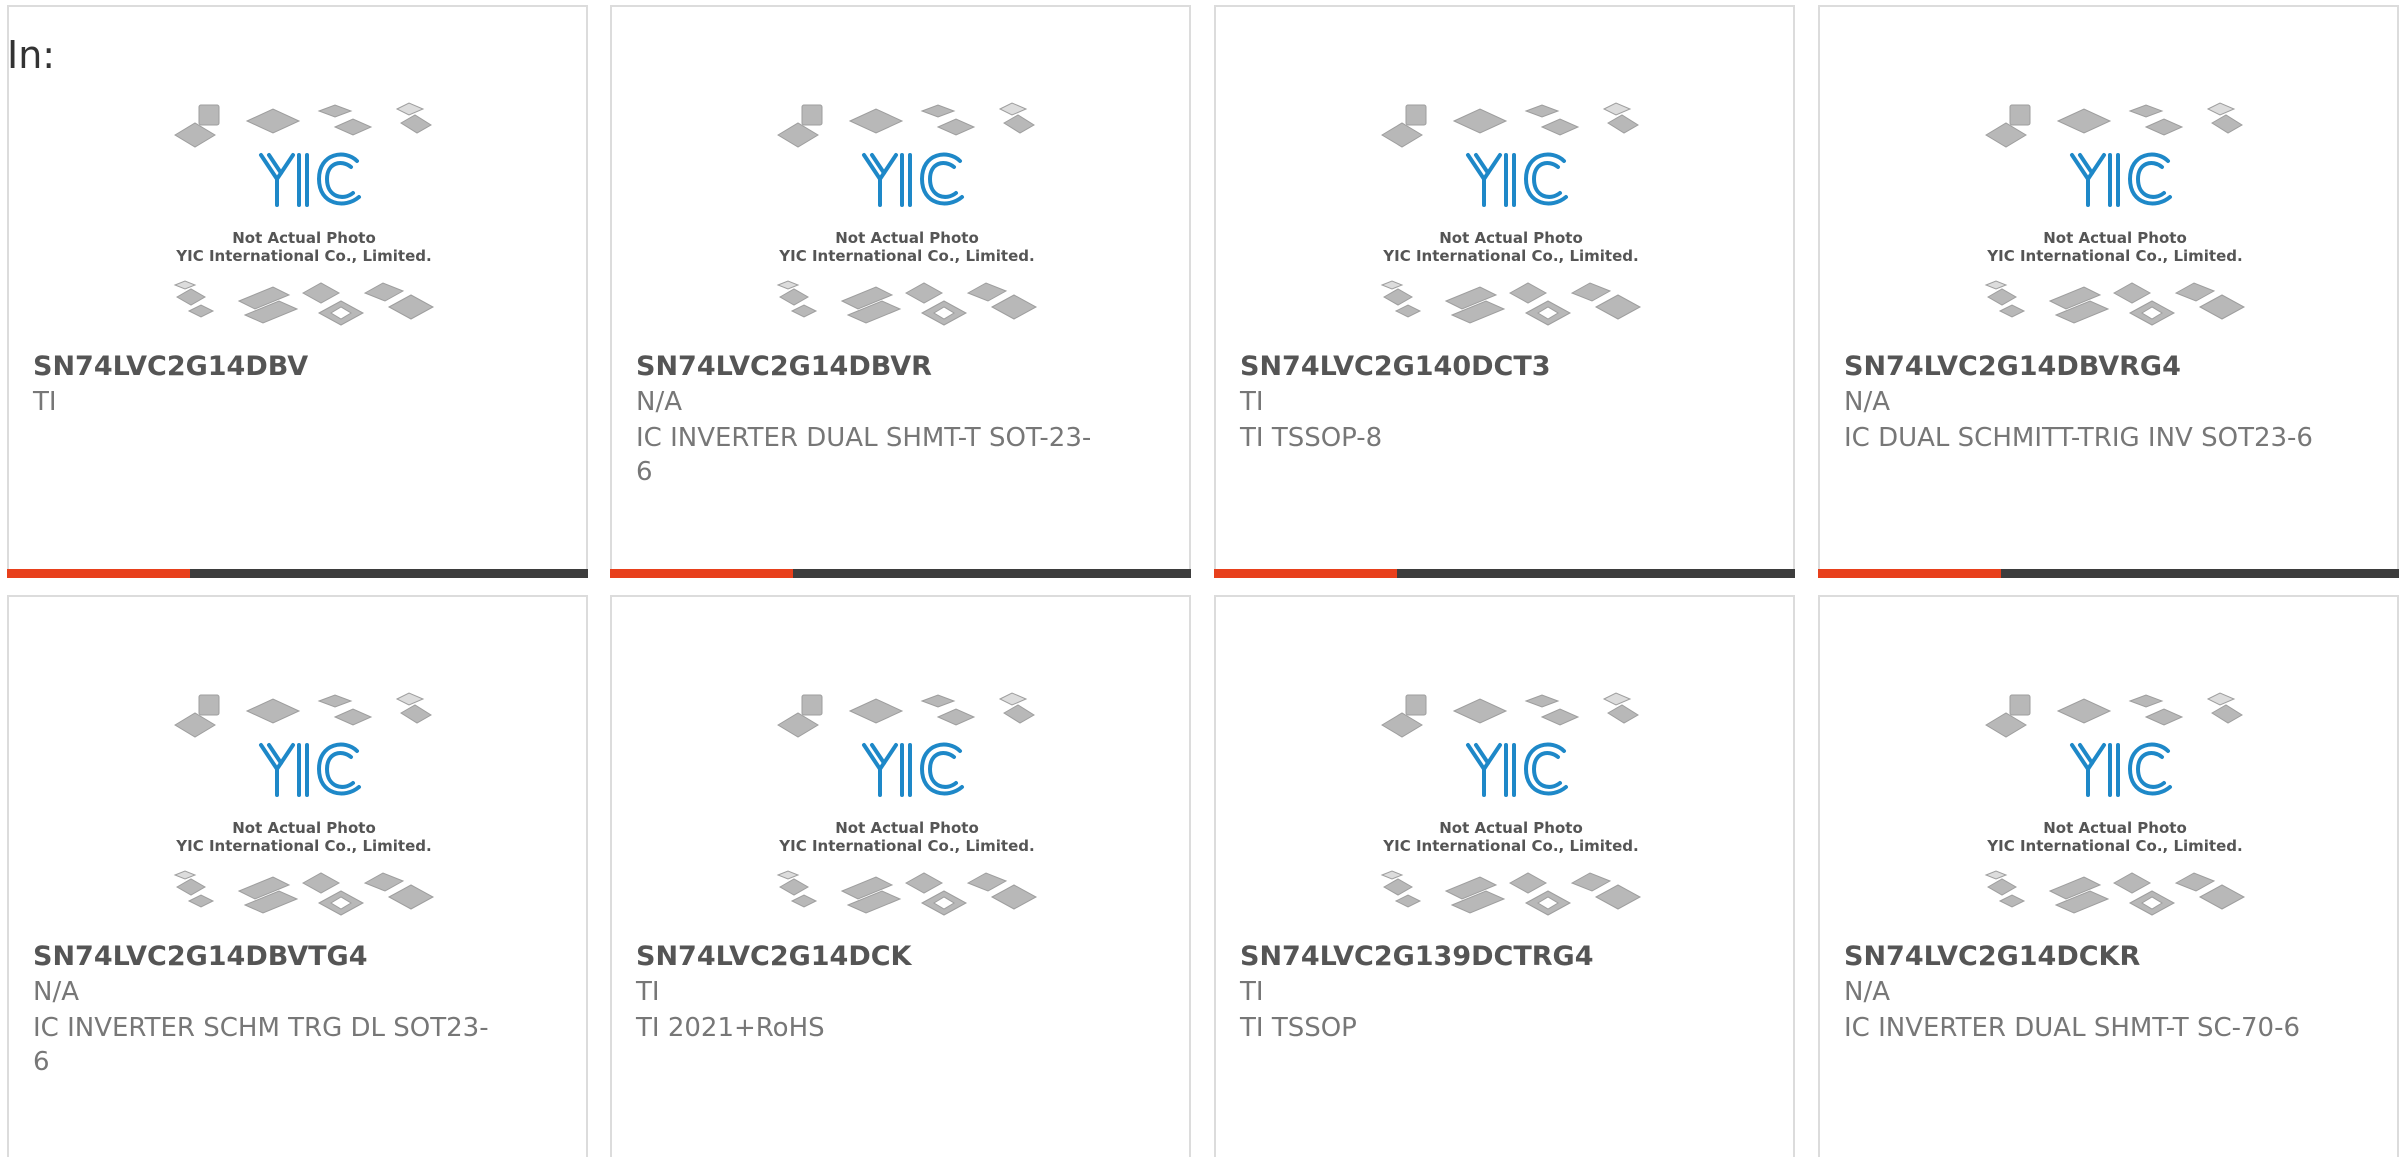 This screenshot has width=2400, height=1157. What do you see at coordinates (773, 956) in the screenshot?
I see `part-number: SN74LVC2G14DCK` at bounding box center [773, 956].